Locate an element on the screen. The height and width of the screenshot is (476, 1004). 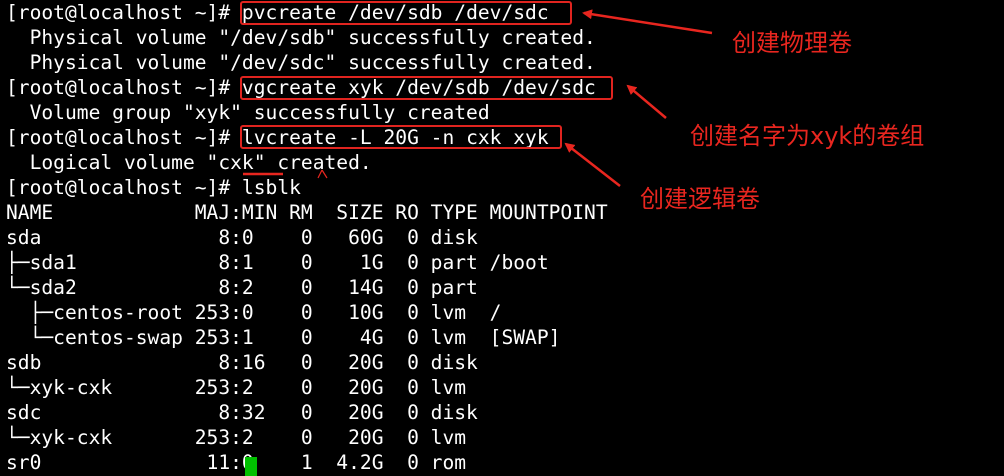
arrow-lv is located at coordinates (592, 164).